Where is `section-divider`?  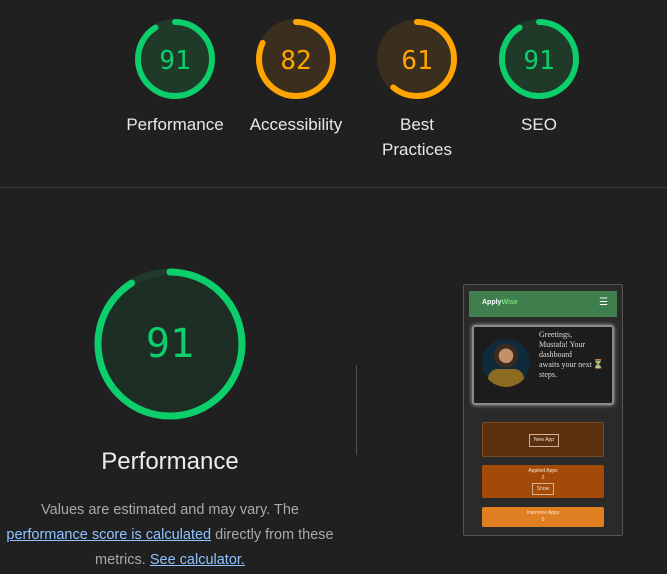
section-divider is located at coordinates (333, 187).